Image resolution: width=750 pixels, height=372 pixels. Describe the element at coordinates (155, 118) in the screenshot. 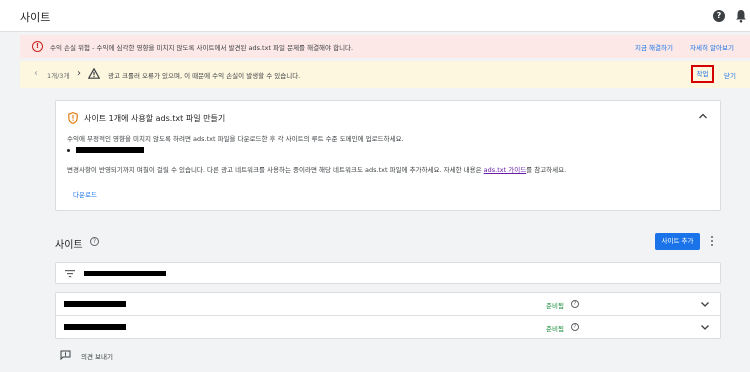

I see `card-title: 사이트 1개에 사용할 ads.txt 파일 만들기` at that location.